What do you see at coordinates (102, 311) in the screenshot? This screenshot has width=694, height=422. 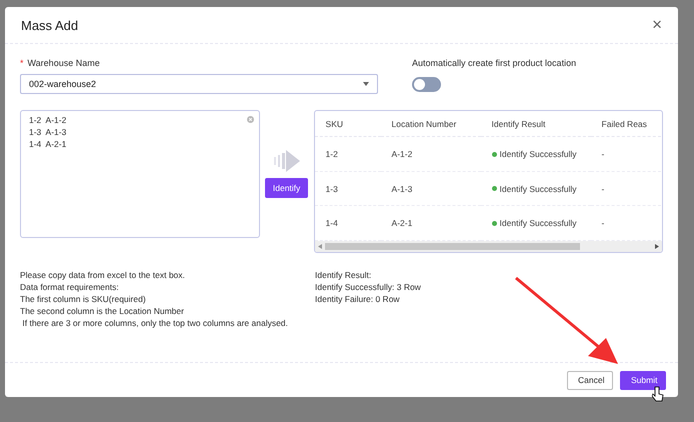 I see `instruction-text: The second column is the Location Number` at bounding box center [102, 311].